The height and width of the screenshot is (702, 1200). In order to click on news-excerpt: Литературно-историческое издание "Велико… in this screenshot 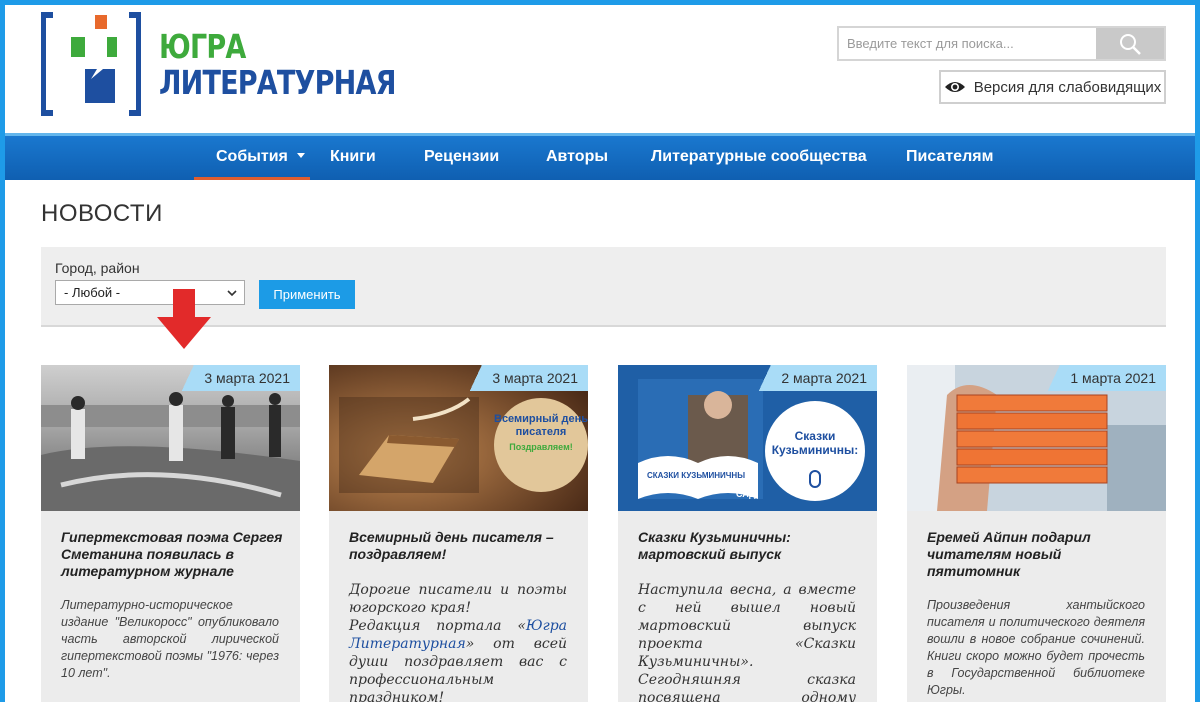, I will do `click(170, 639)`.